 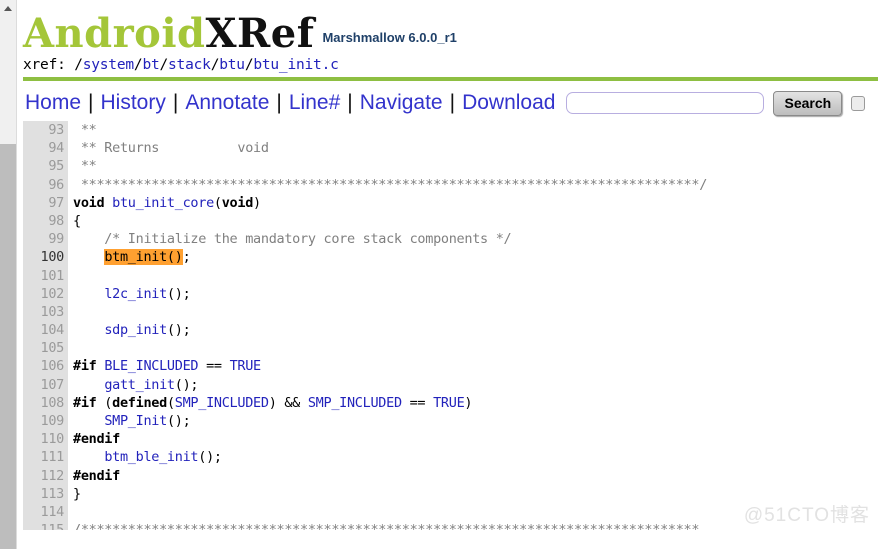 I want to click on code-line: 93 **, so click(x=456, y=130).